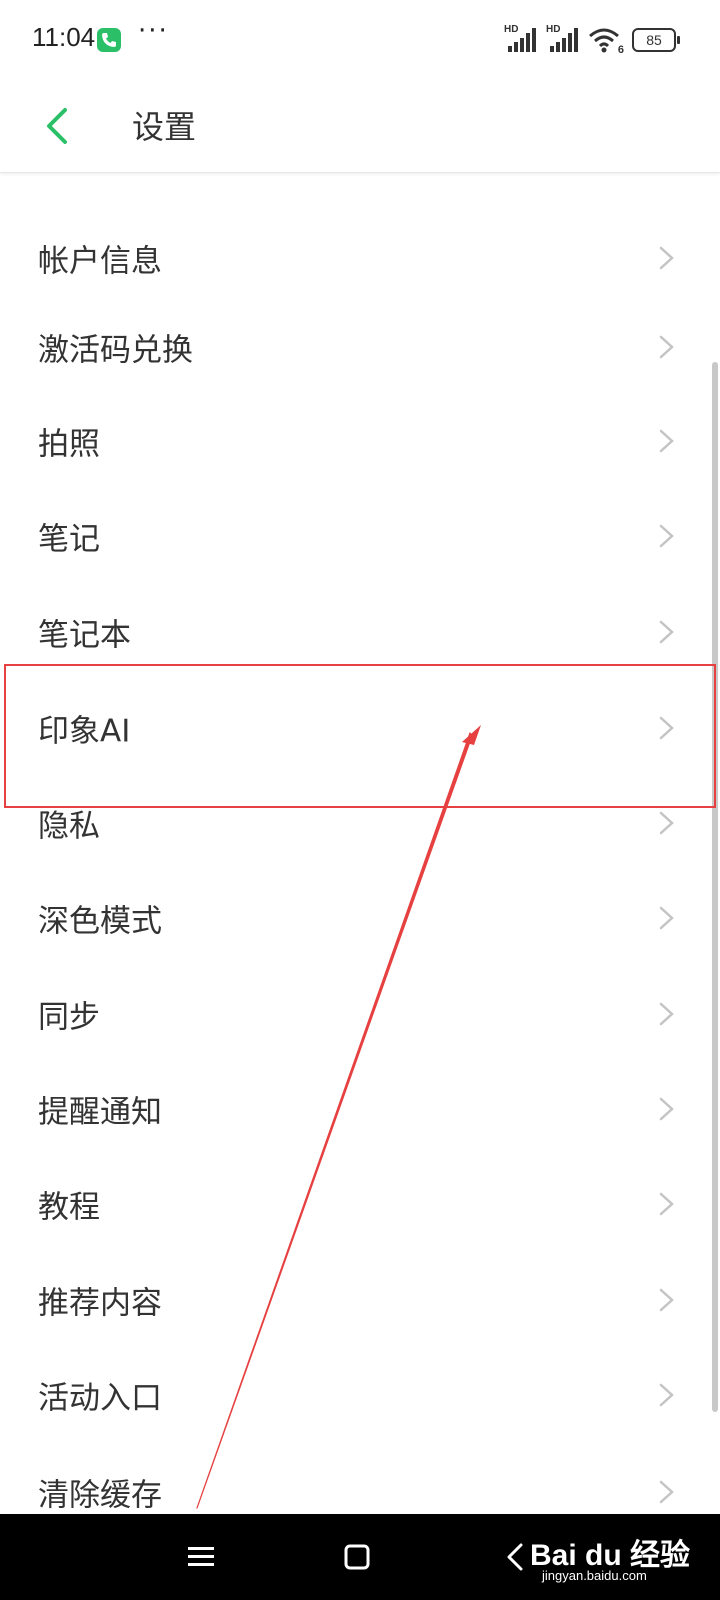  I want to click on wifi-icon: 6, so click(606, 41).